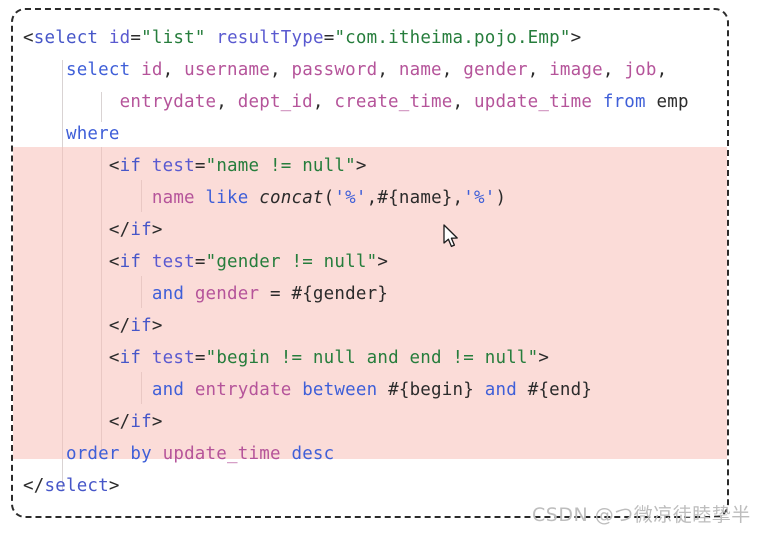 Image resolution: width=764 pixels, height=534 pixels. What do you see at coordinates (370, 454) in the screenshot?
I see `code-line: order by update_time desc` at bounding box center [370, 454].